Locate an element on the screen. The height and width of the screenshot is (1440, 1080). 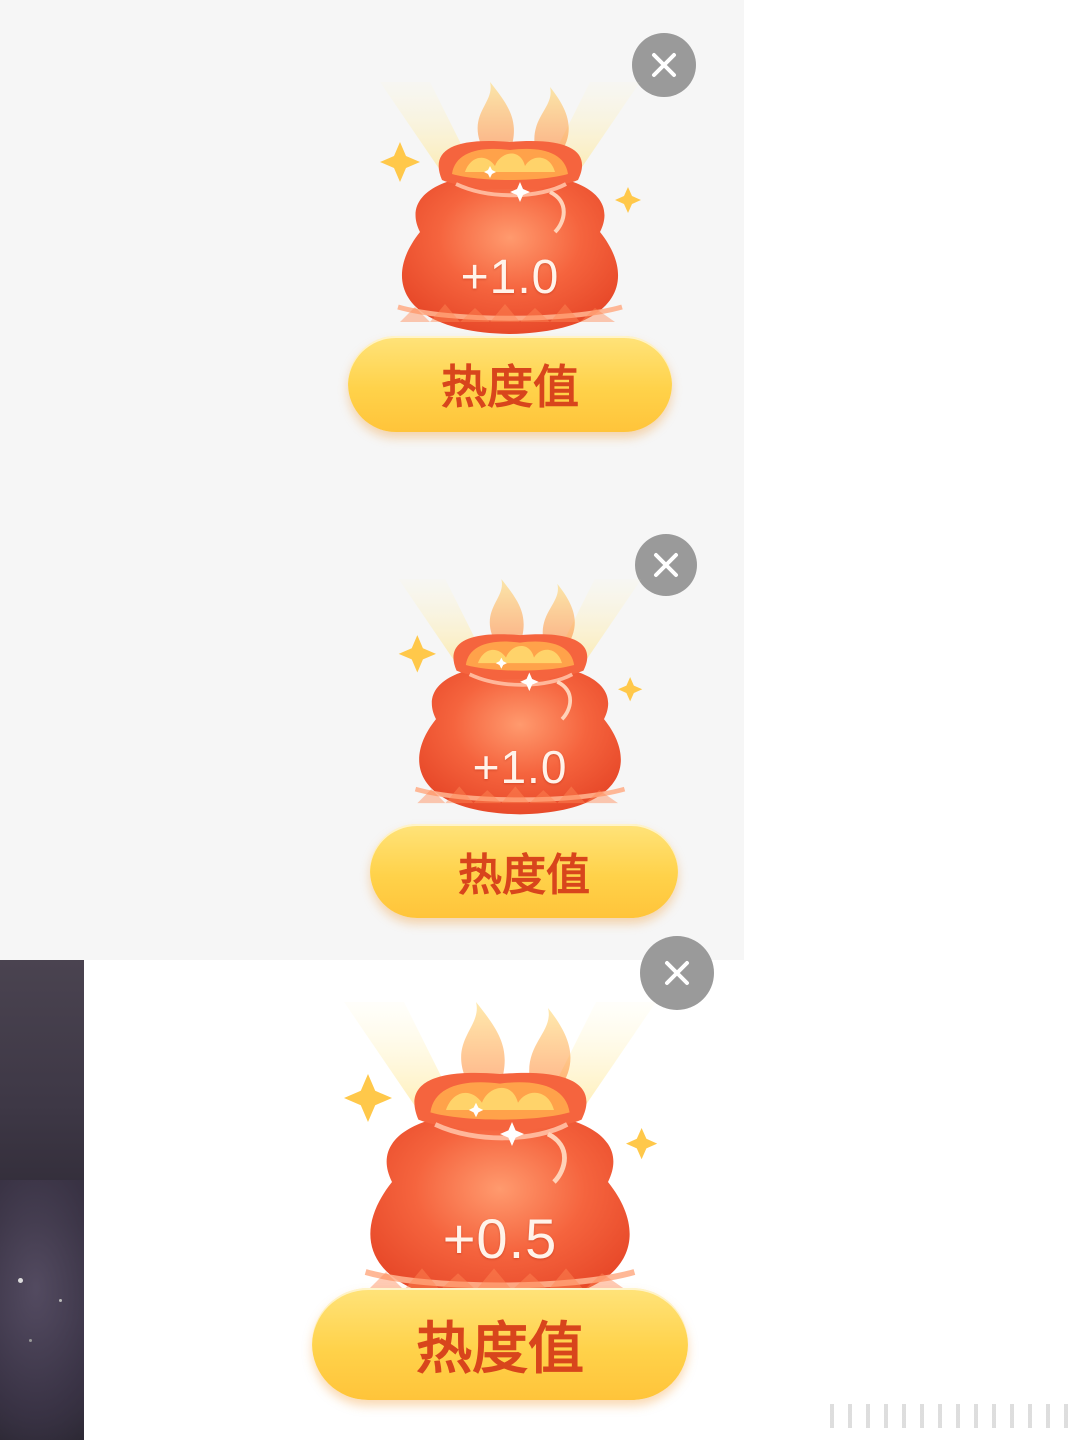
background-photo is located at coordinates (42, 1200).